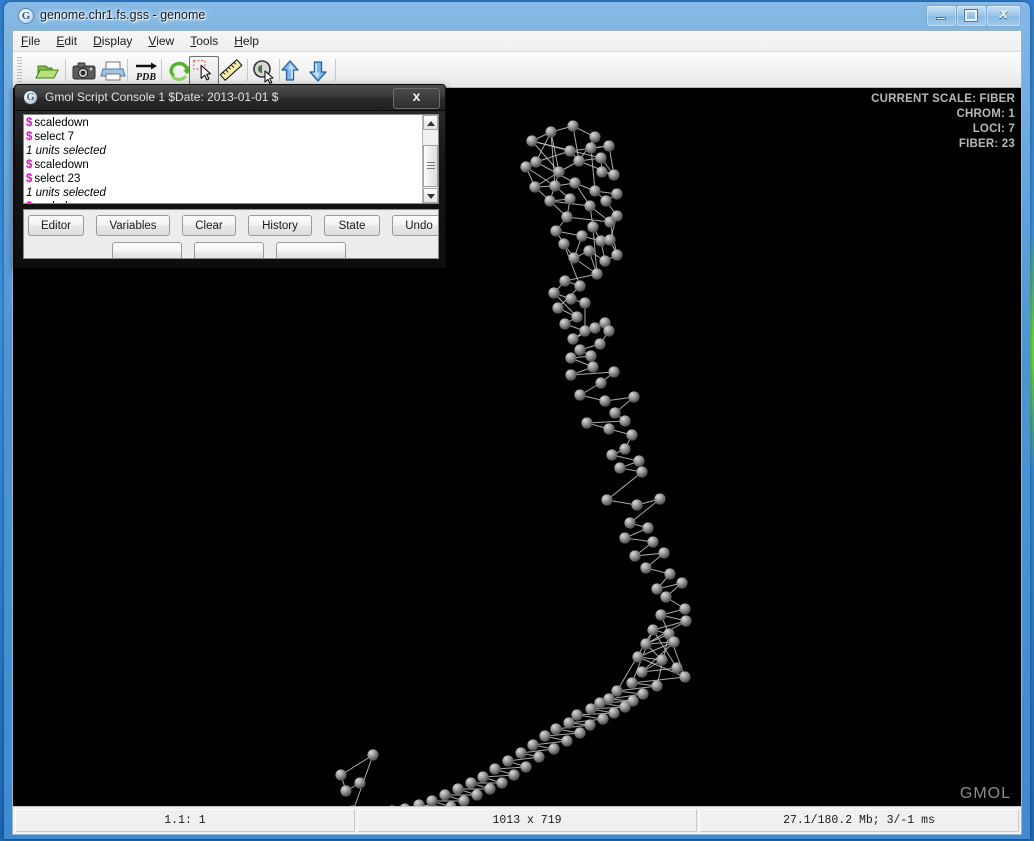 The image size is (1034, 841). I want to click on console-undo-button: Undo, so click(415, 225).